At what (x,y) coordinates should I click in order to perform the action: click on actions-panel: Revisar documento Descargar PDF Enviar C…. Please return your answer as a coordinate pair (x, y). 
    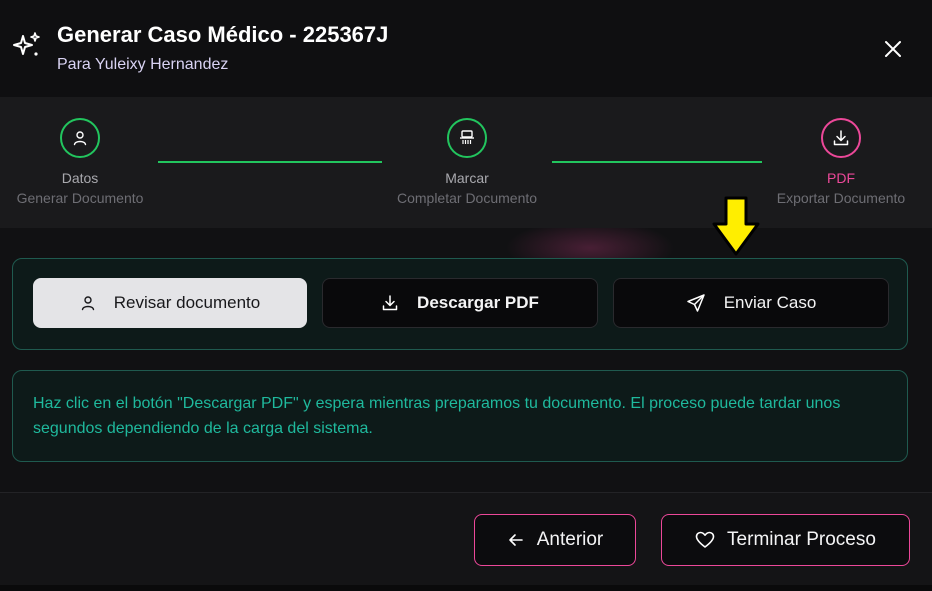
    Looking at the image, I should click on (460, 304).